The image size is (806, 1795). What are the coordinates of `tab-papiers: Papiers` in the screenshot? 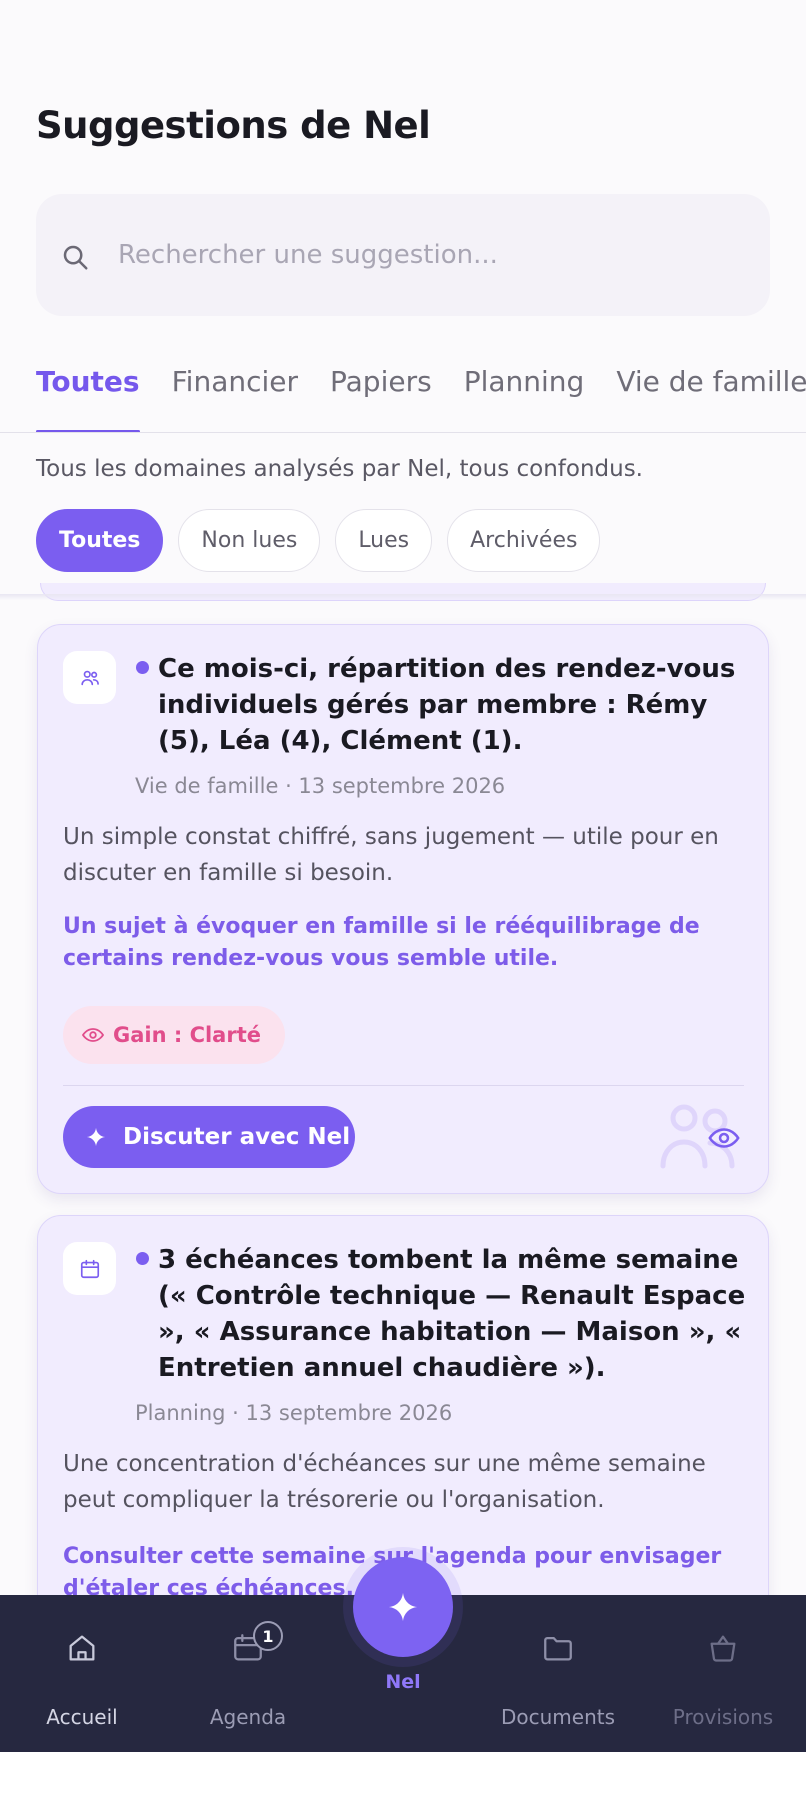 It's located at (381, 399).